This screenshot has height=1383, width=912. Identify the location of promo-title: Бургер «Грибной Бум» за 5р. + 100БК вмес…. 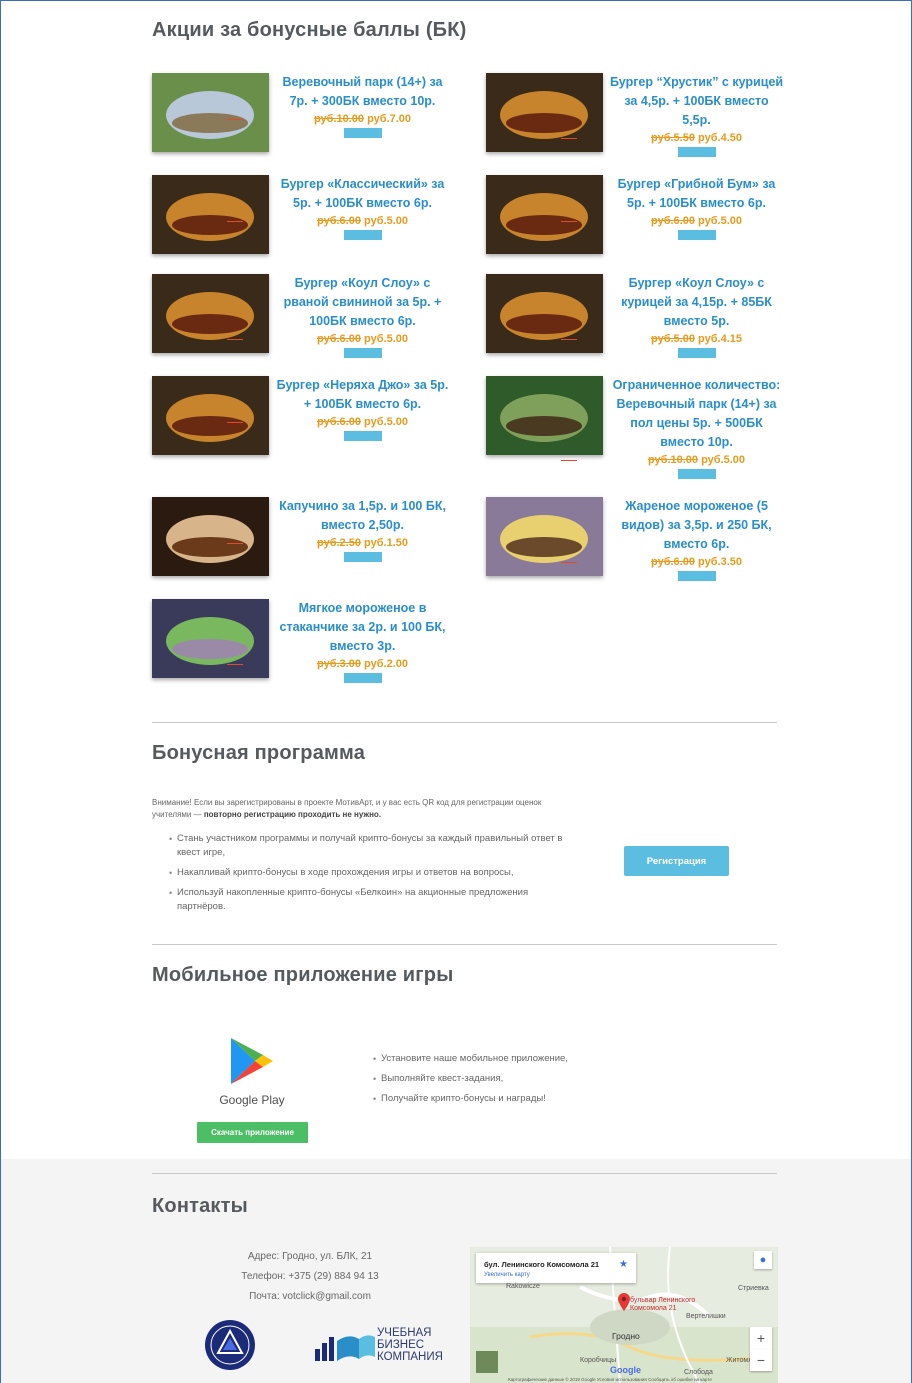
(696, 194).